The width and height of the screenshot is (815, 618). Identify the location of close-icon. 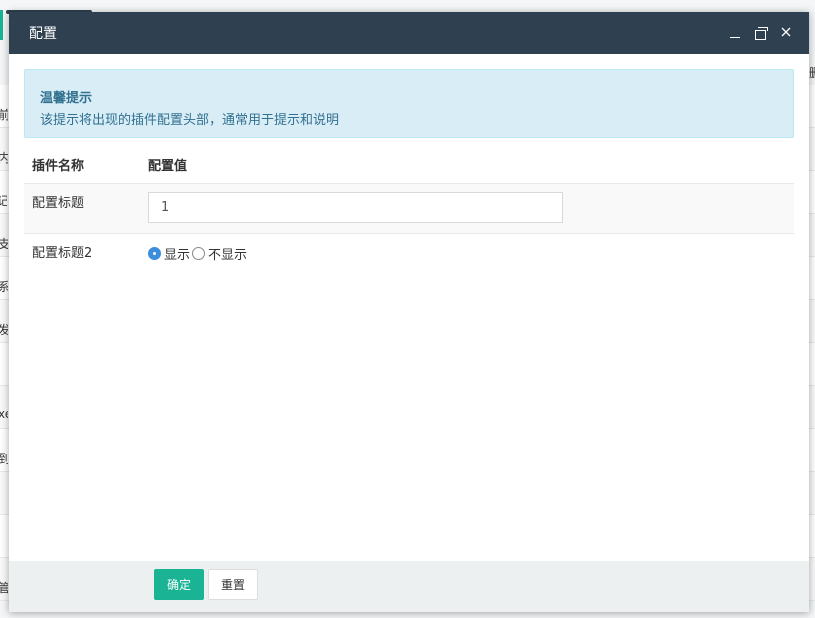
(787, 33).